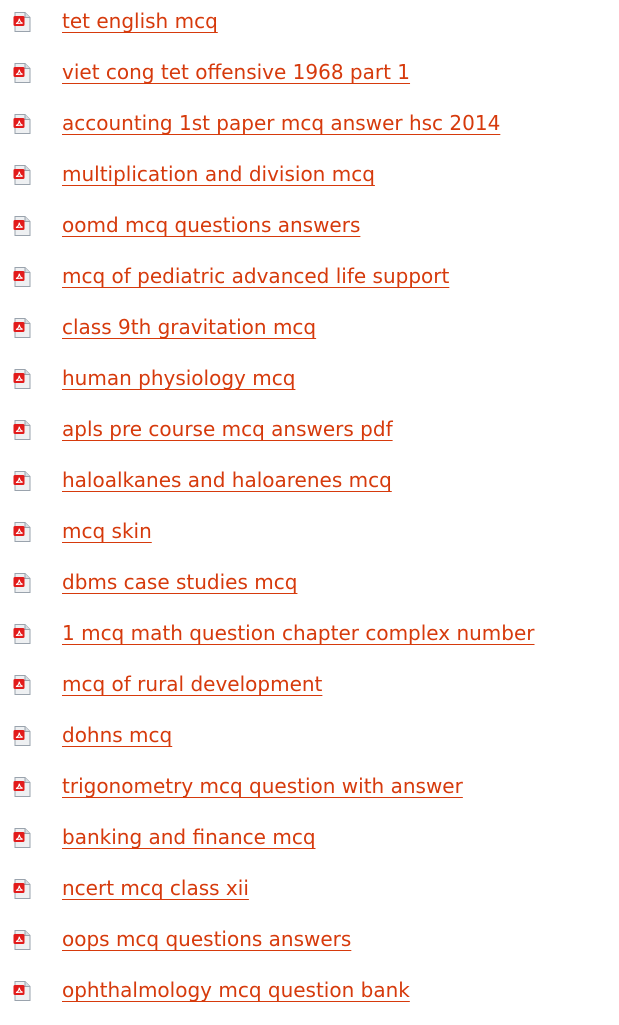 The image size is (619, 1025). Describe the element at coordinates (140, 21) in the screenshot. I see `pdf-link: tet english mcq` at that location.